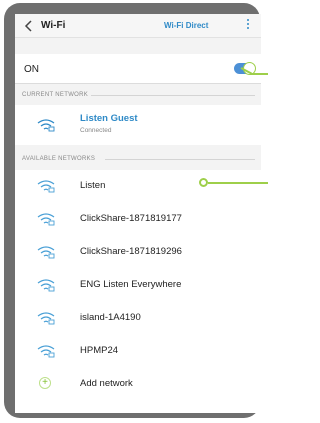 The height and width of the screenshot is (423, 320). I want to click on wifi-toggle-row: ON, so click(138, 69).